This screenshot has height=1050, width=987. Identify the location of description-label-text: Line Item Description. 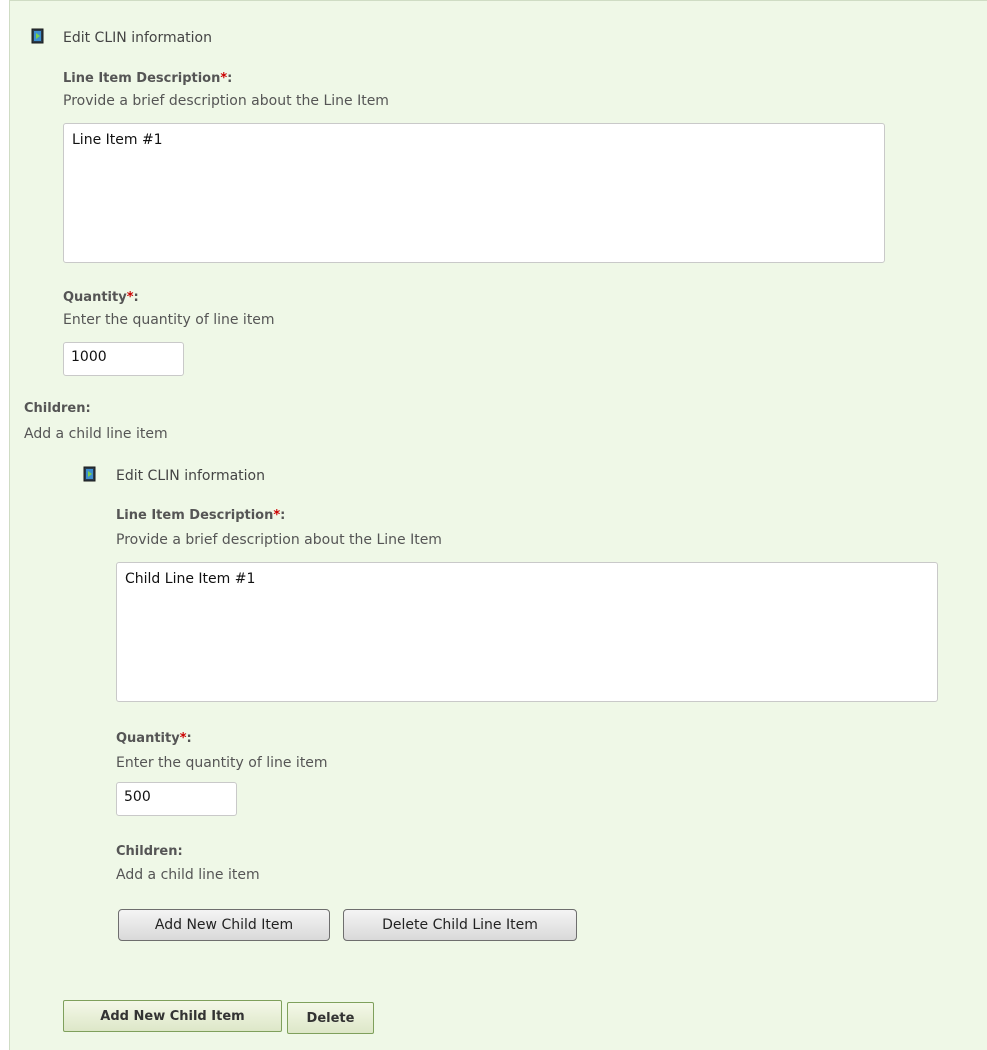
(142, 78).